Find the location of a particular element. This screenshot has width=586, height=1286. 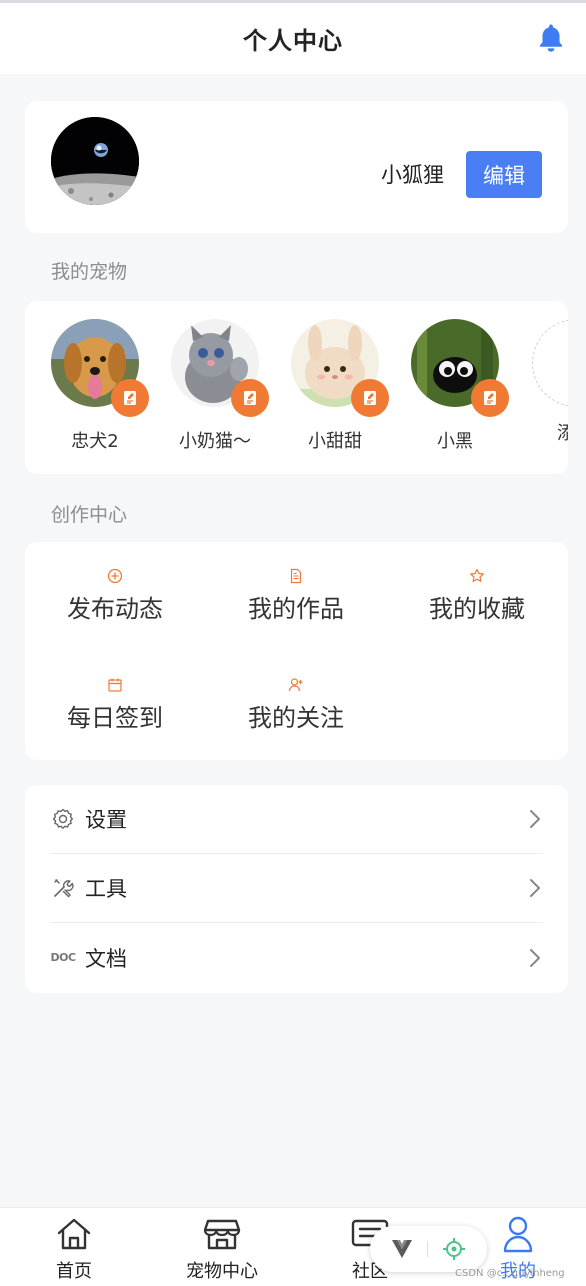

my-works-button: 我的作品 is located at coordinates (296, 596).